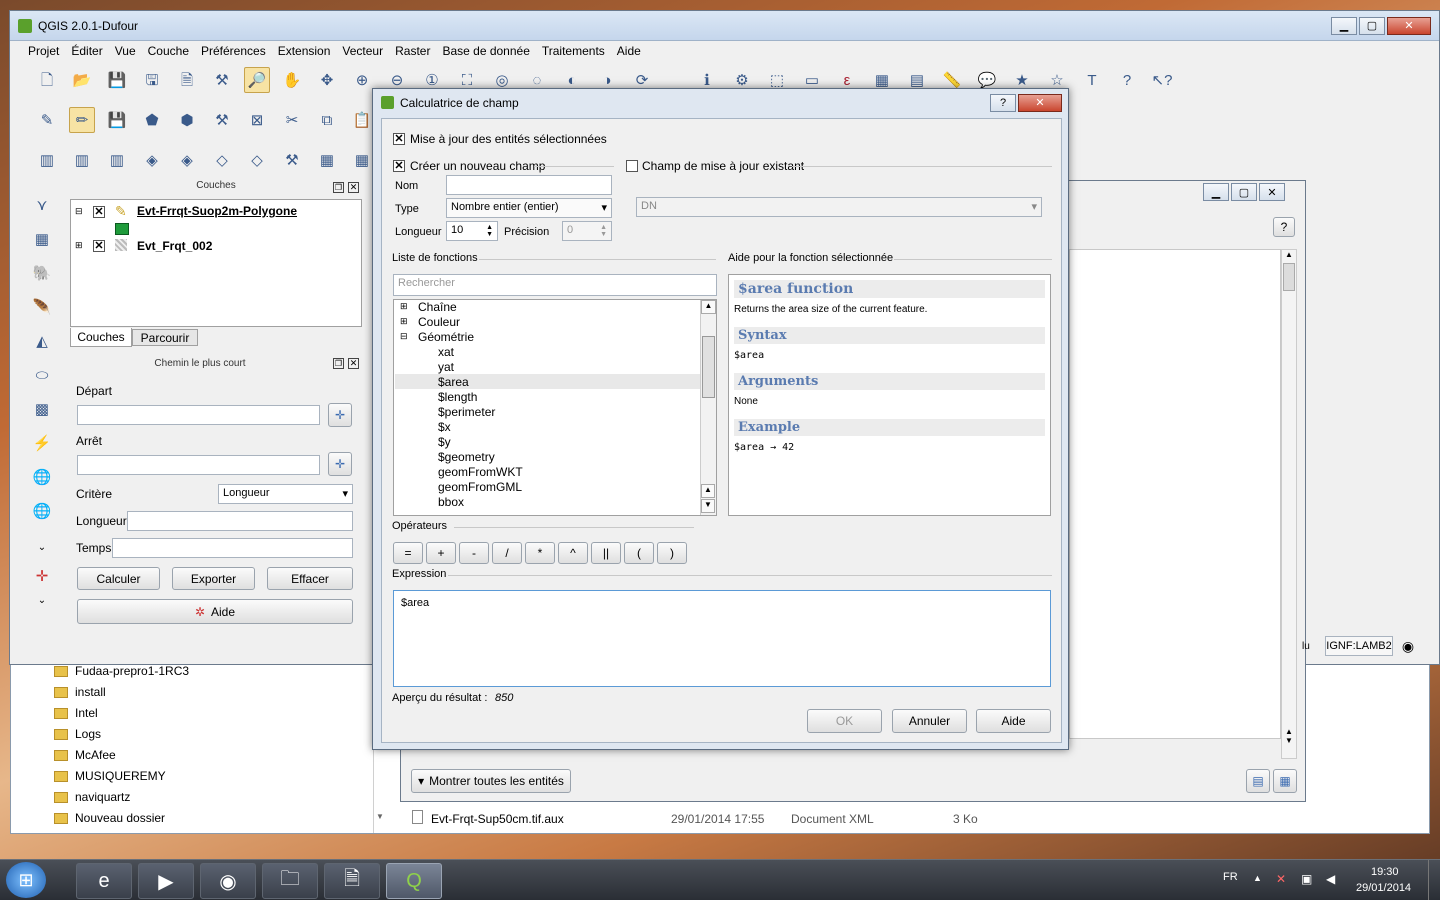 This screenshot has width=1440, height=900. Describe the element at coordinates (639, 553) in the screenshot. I see `operator-open-paren-button: (` at that location.